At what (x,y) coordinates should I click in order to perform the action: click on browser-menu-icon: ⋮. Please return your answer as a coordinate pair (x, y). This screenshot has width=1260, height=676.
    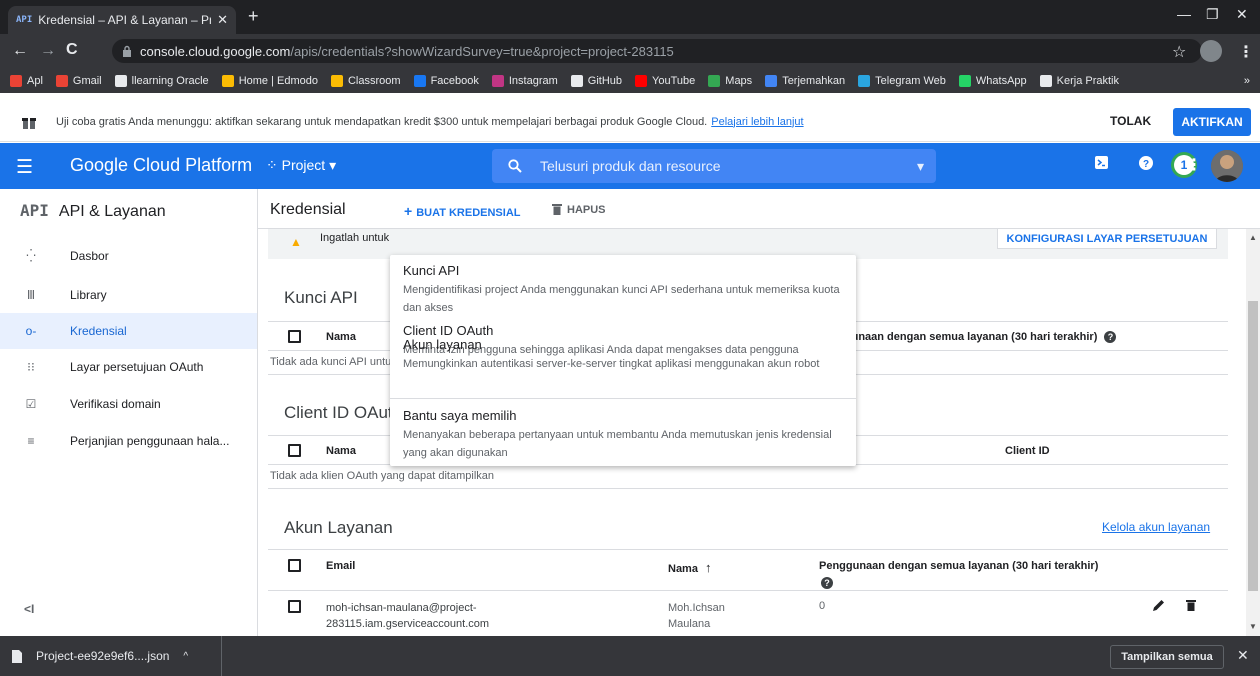
    Looking at the image, I should click on (1246, 52).